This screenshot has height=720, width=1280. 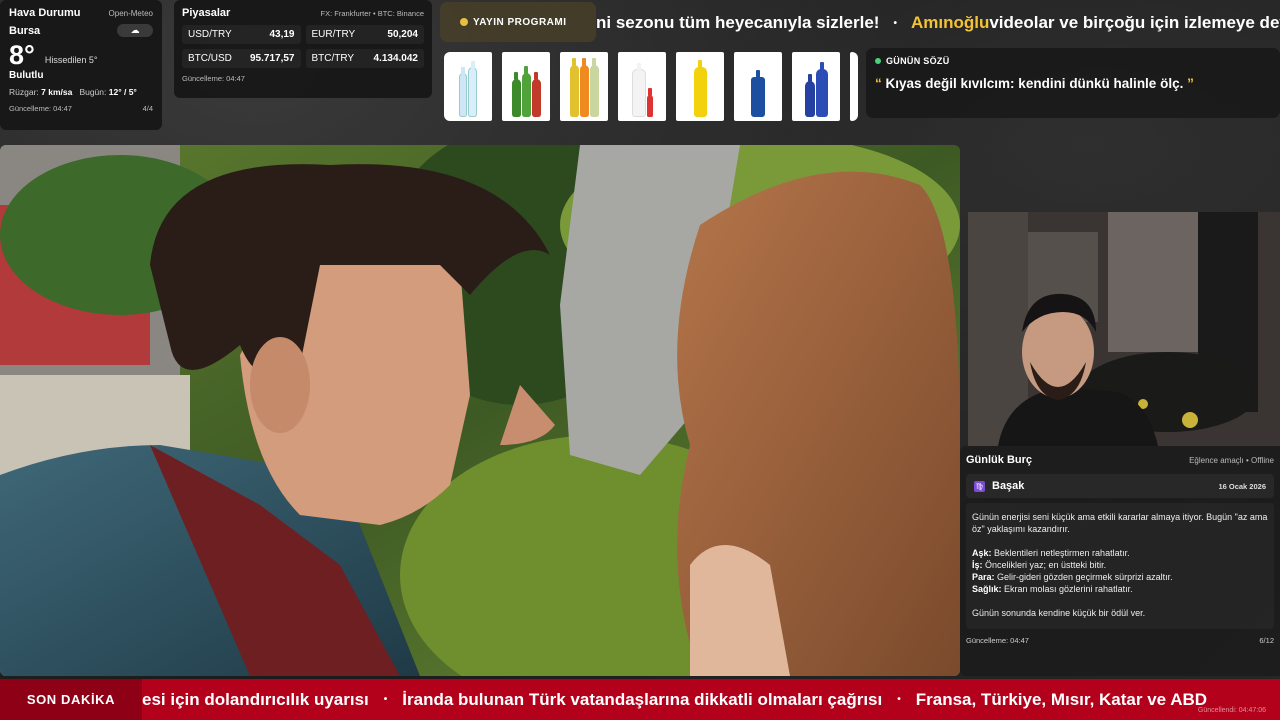 I want to click on weather-feels-like: Hissedilen 5°, so click(x=71, y=60).